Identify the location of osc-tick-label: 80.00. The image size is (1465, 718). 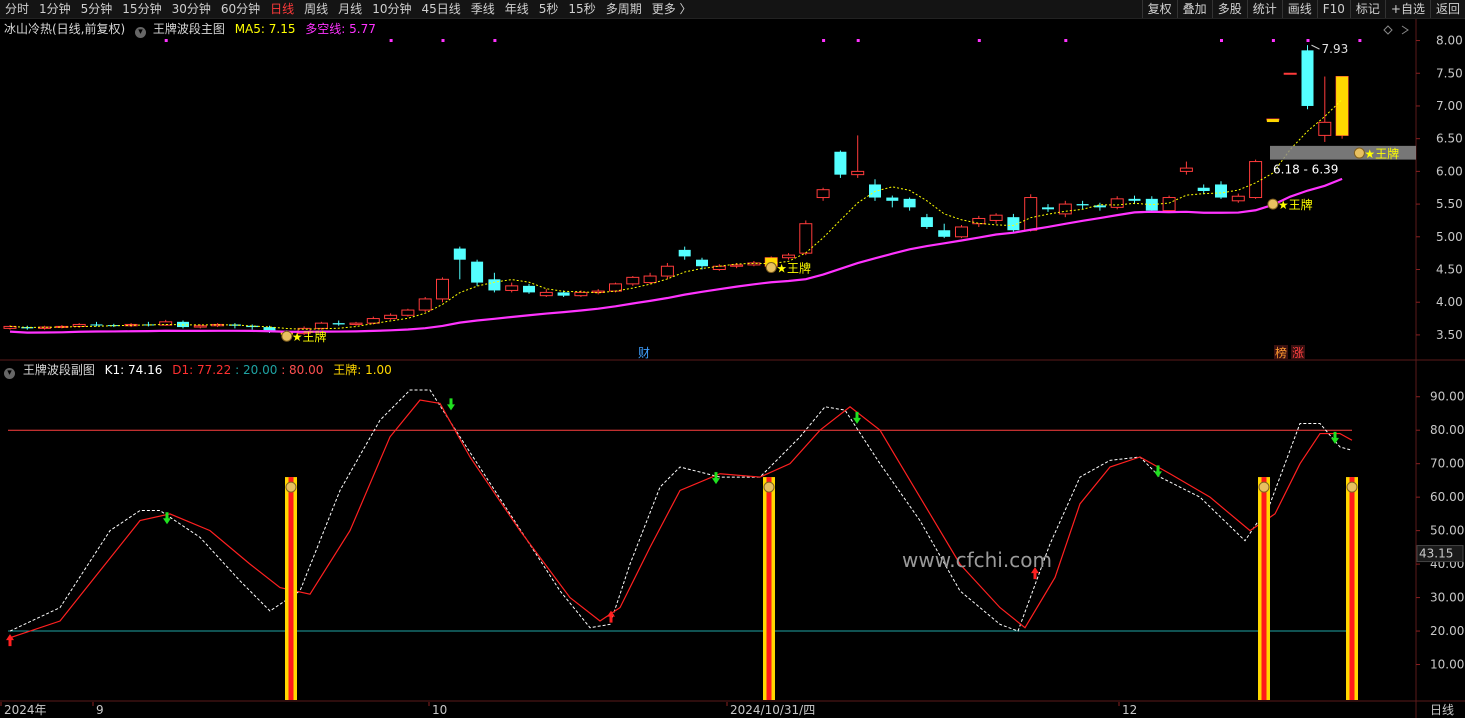
(1447, 430).